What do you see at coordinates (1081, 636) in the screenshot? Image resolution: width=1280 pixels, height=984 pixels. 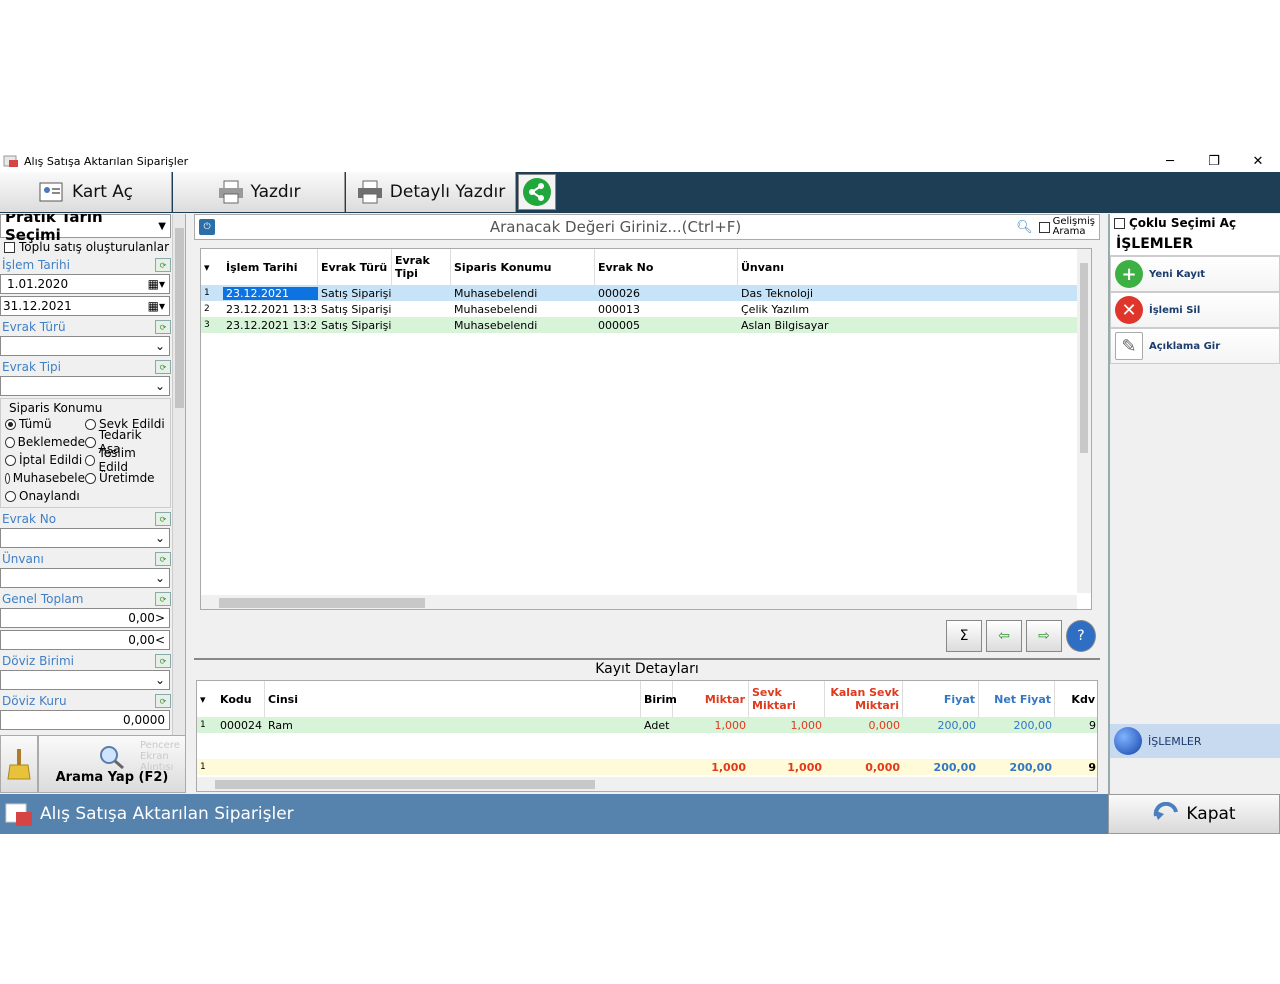 I see `help-icon: ?` at bounding box center [1081, 636].